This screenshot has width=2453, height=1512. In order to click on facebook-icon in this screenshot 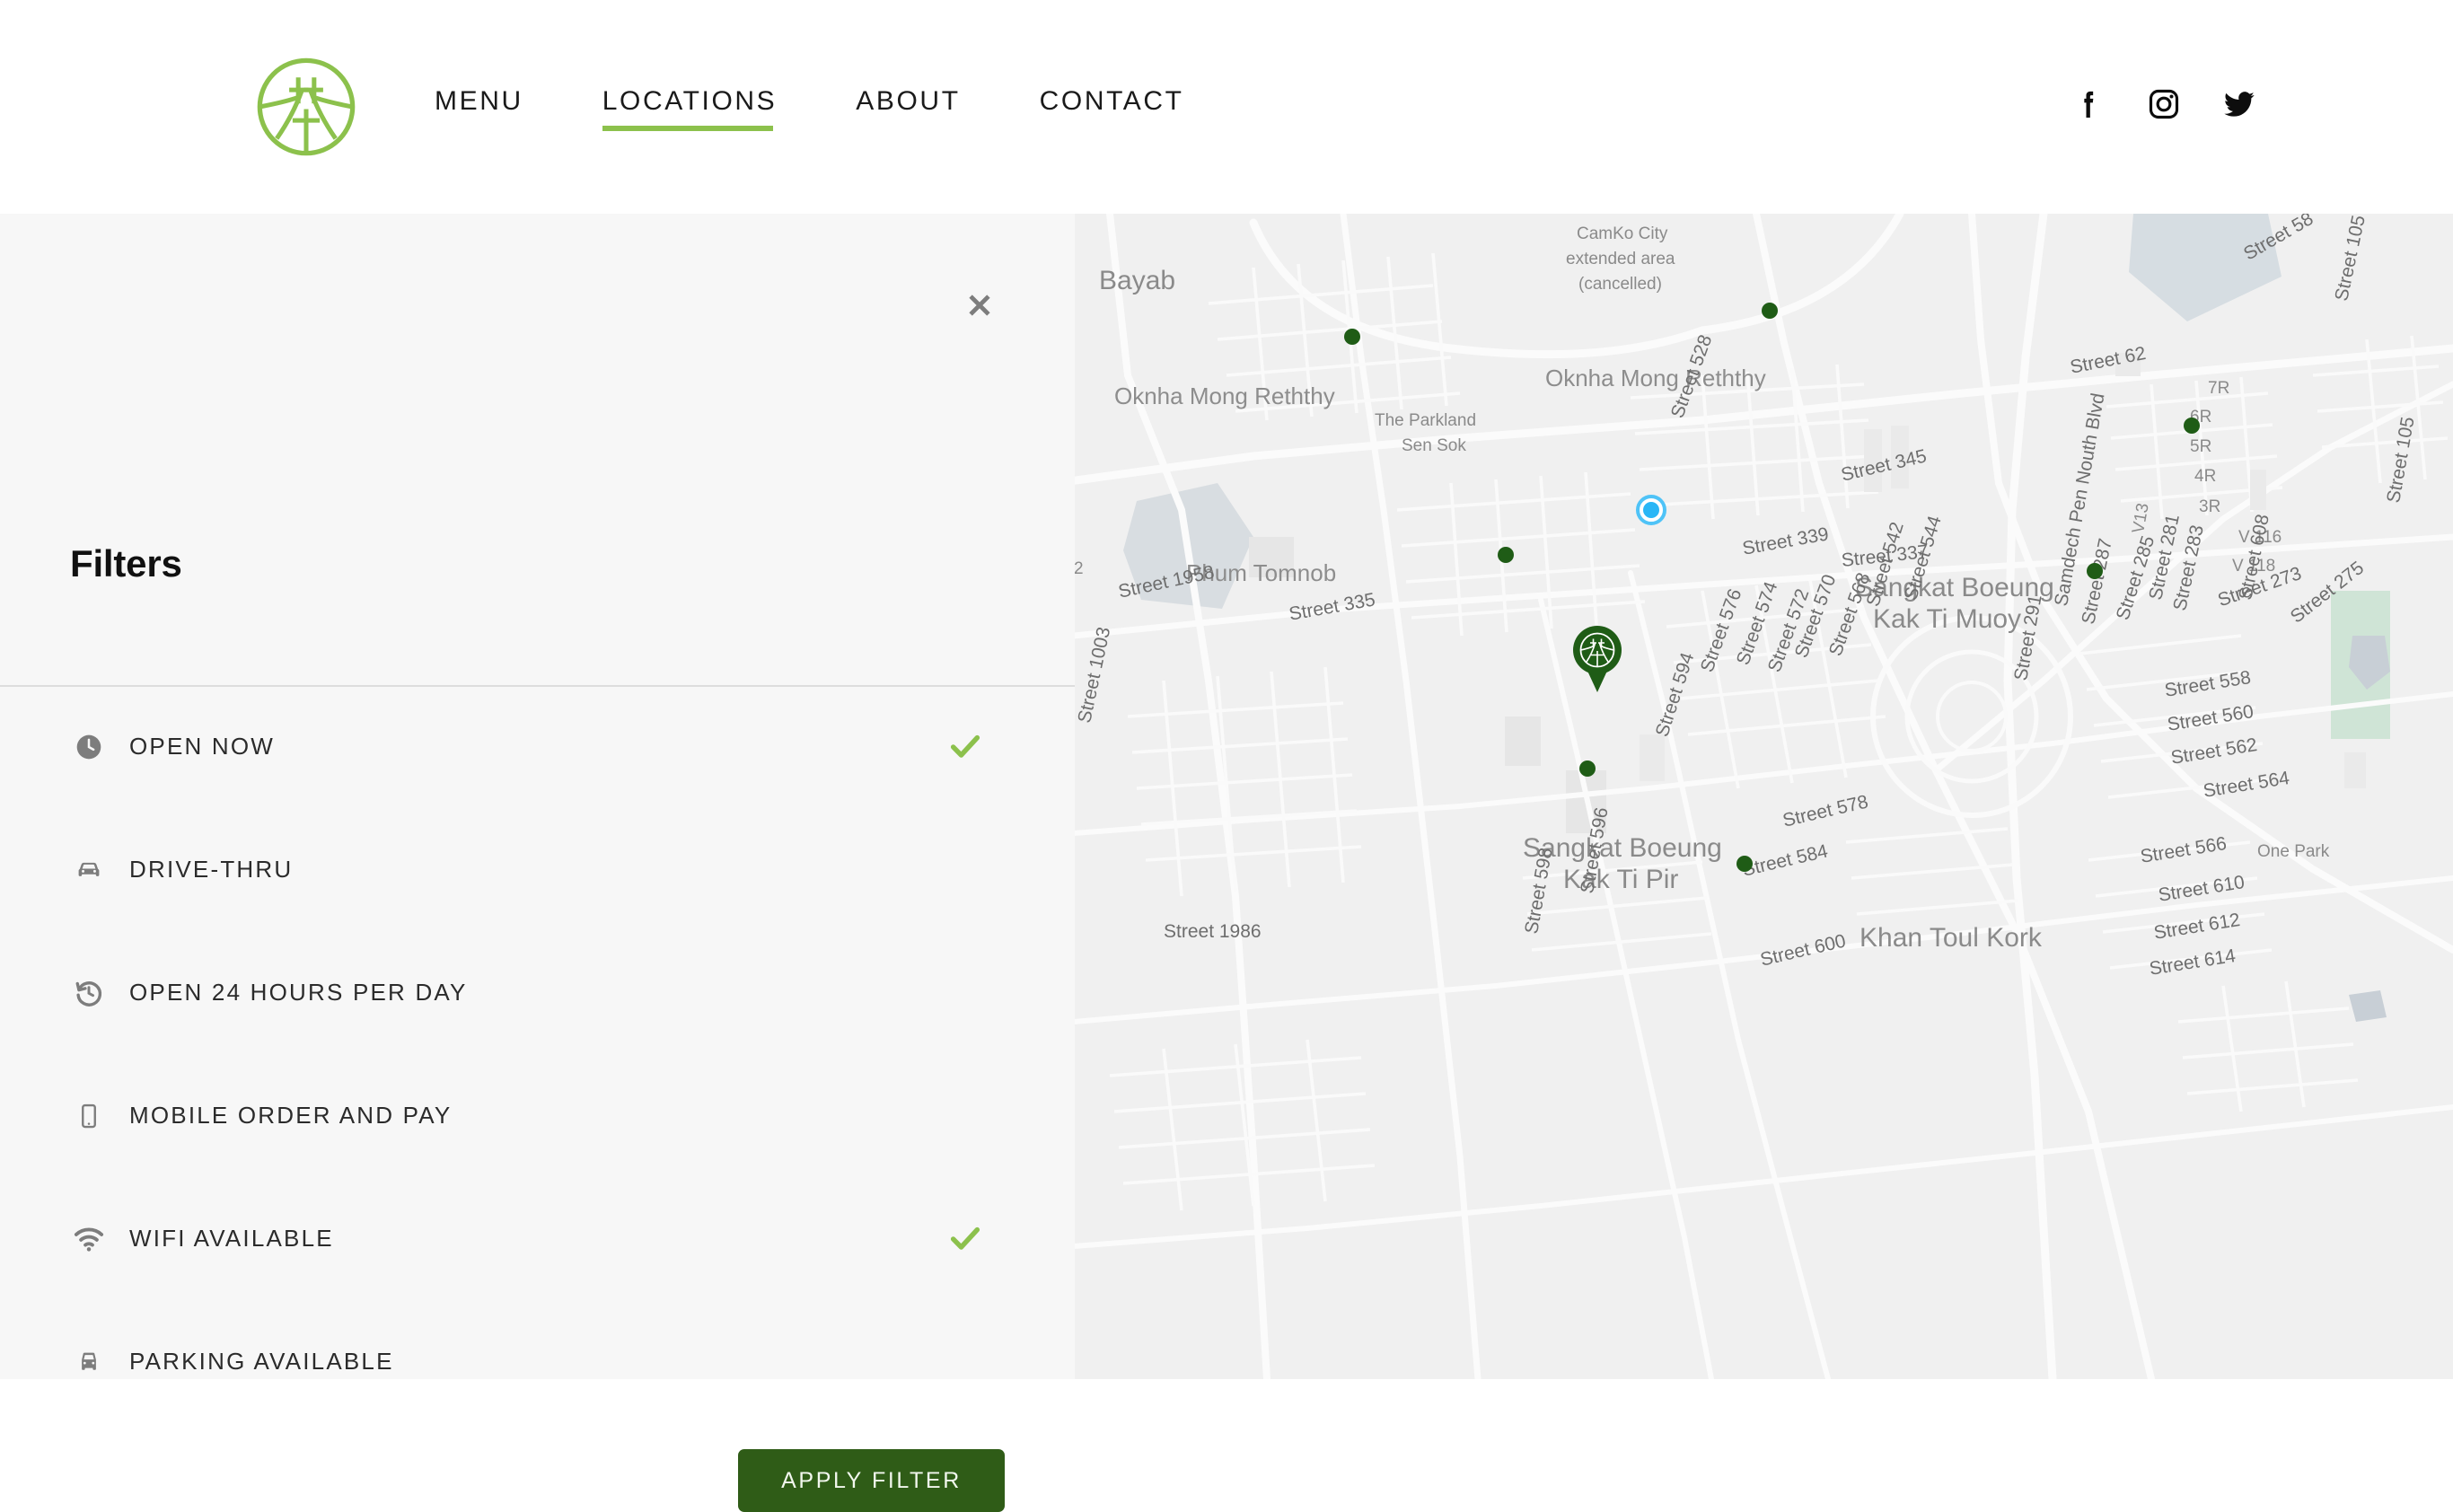, I will do `click(2088, 104)`.